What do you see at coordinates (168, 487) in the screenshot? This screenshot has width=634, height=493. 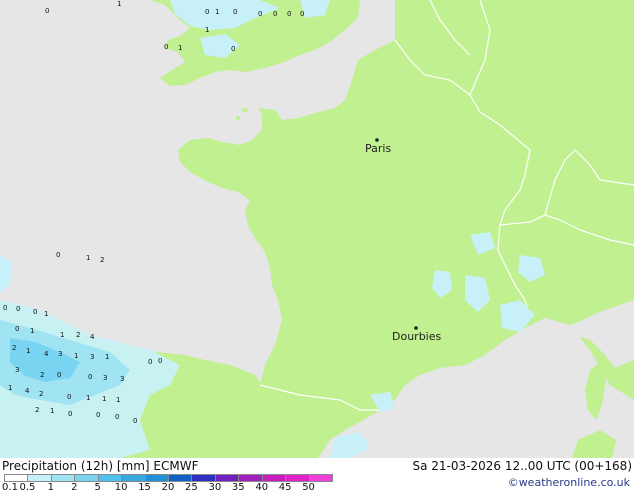 I see `color-scale-tick: 20` at bounding box center [168, 487].